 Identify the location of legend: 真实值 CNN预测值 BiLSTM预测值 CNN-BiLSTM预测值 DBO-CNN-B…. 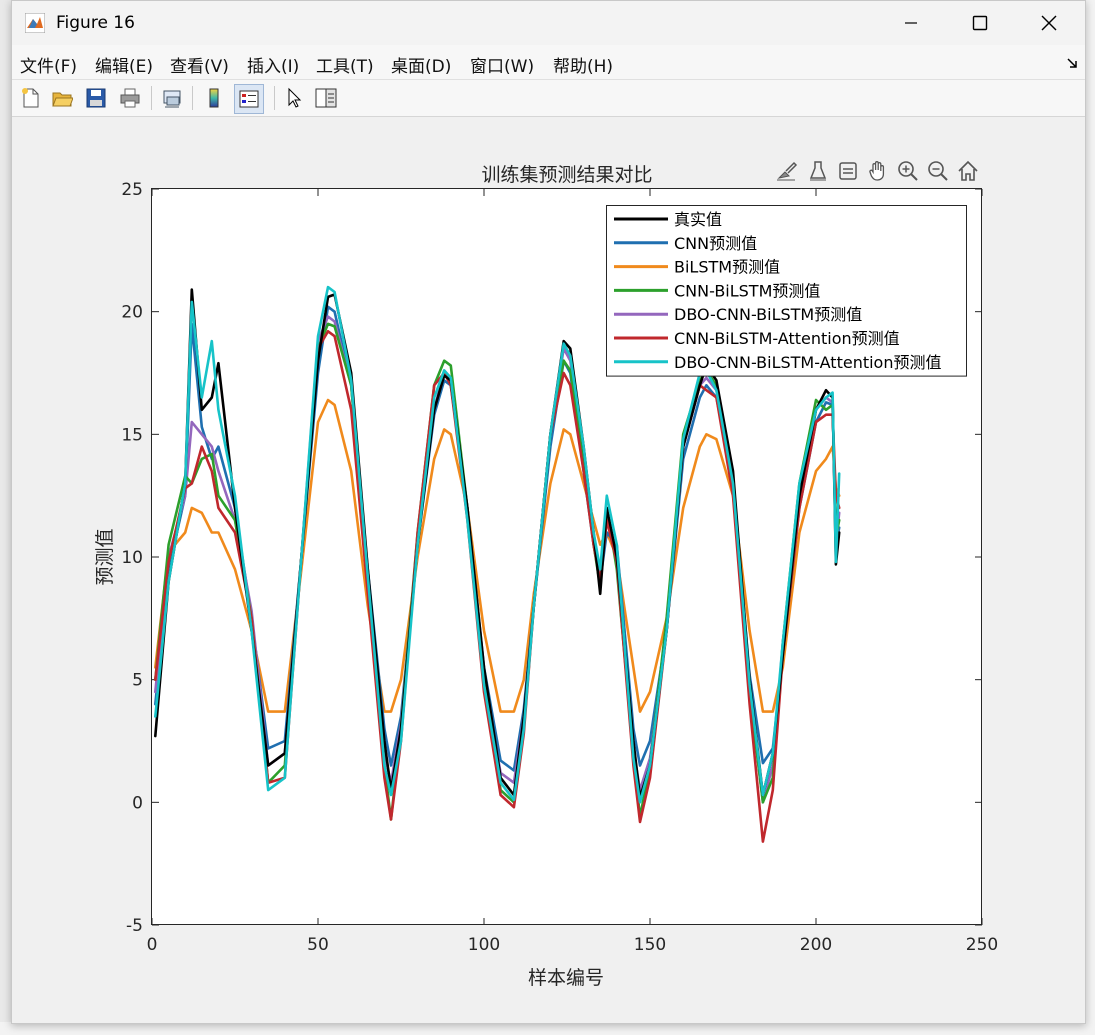
(786, 291).